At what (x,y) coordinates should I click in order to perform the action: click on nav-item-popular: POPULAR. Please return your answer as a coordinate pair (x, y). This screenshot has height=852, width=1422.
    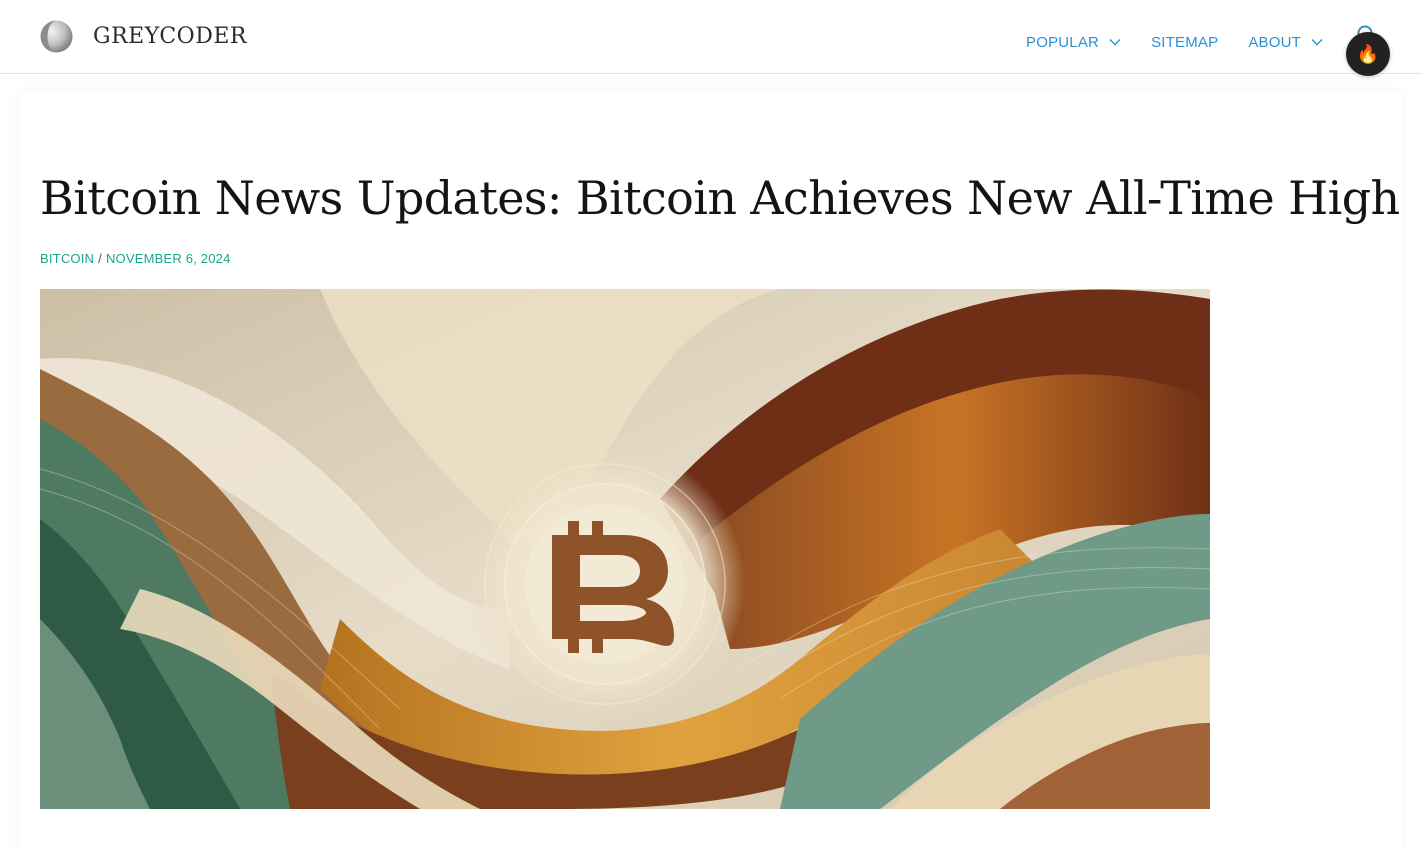
    Looking at the image, I should click on (1073, 42).